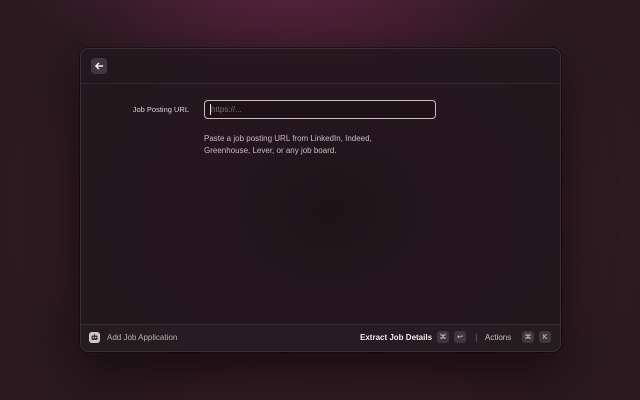  I want to click on enter-key: ↩, so click(460, 337).